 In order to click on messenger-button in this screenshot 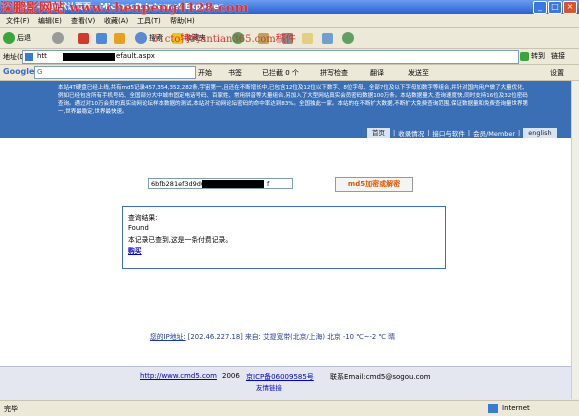, I will do `click(348, 38)`.